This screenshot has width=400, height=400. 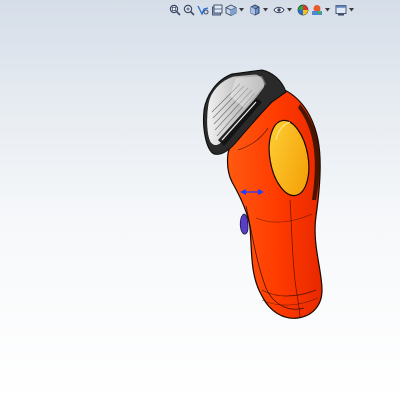 I want to click on side-button, so click(x=244, y=224).